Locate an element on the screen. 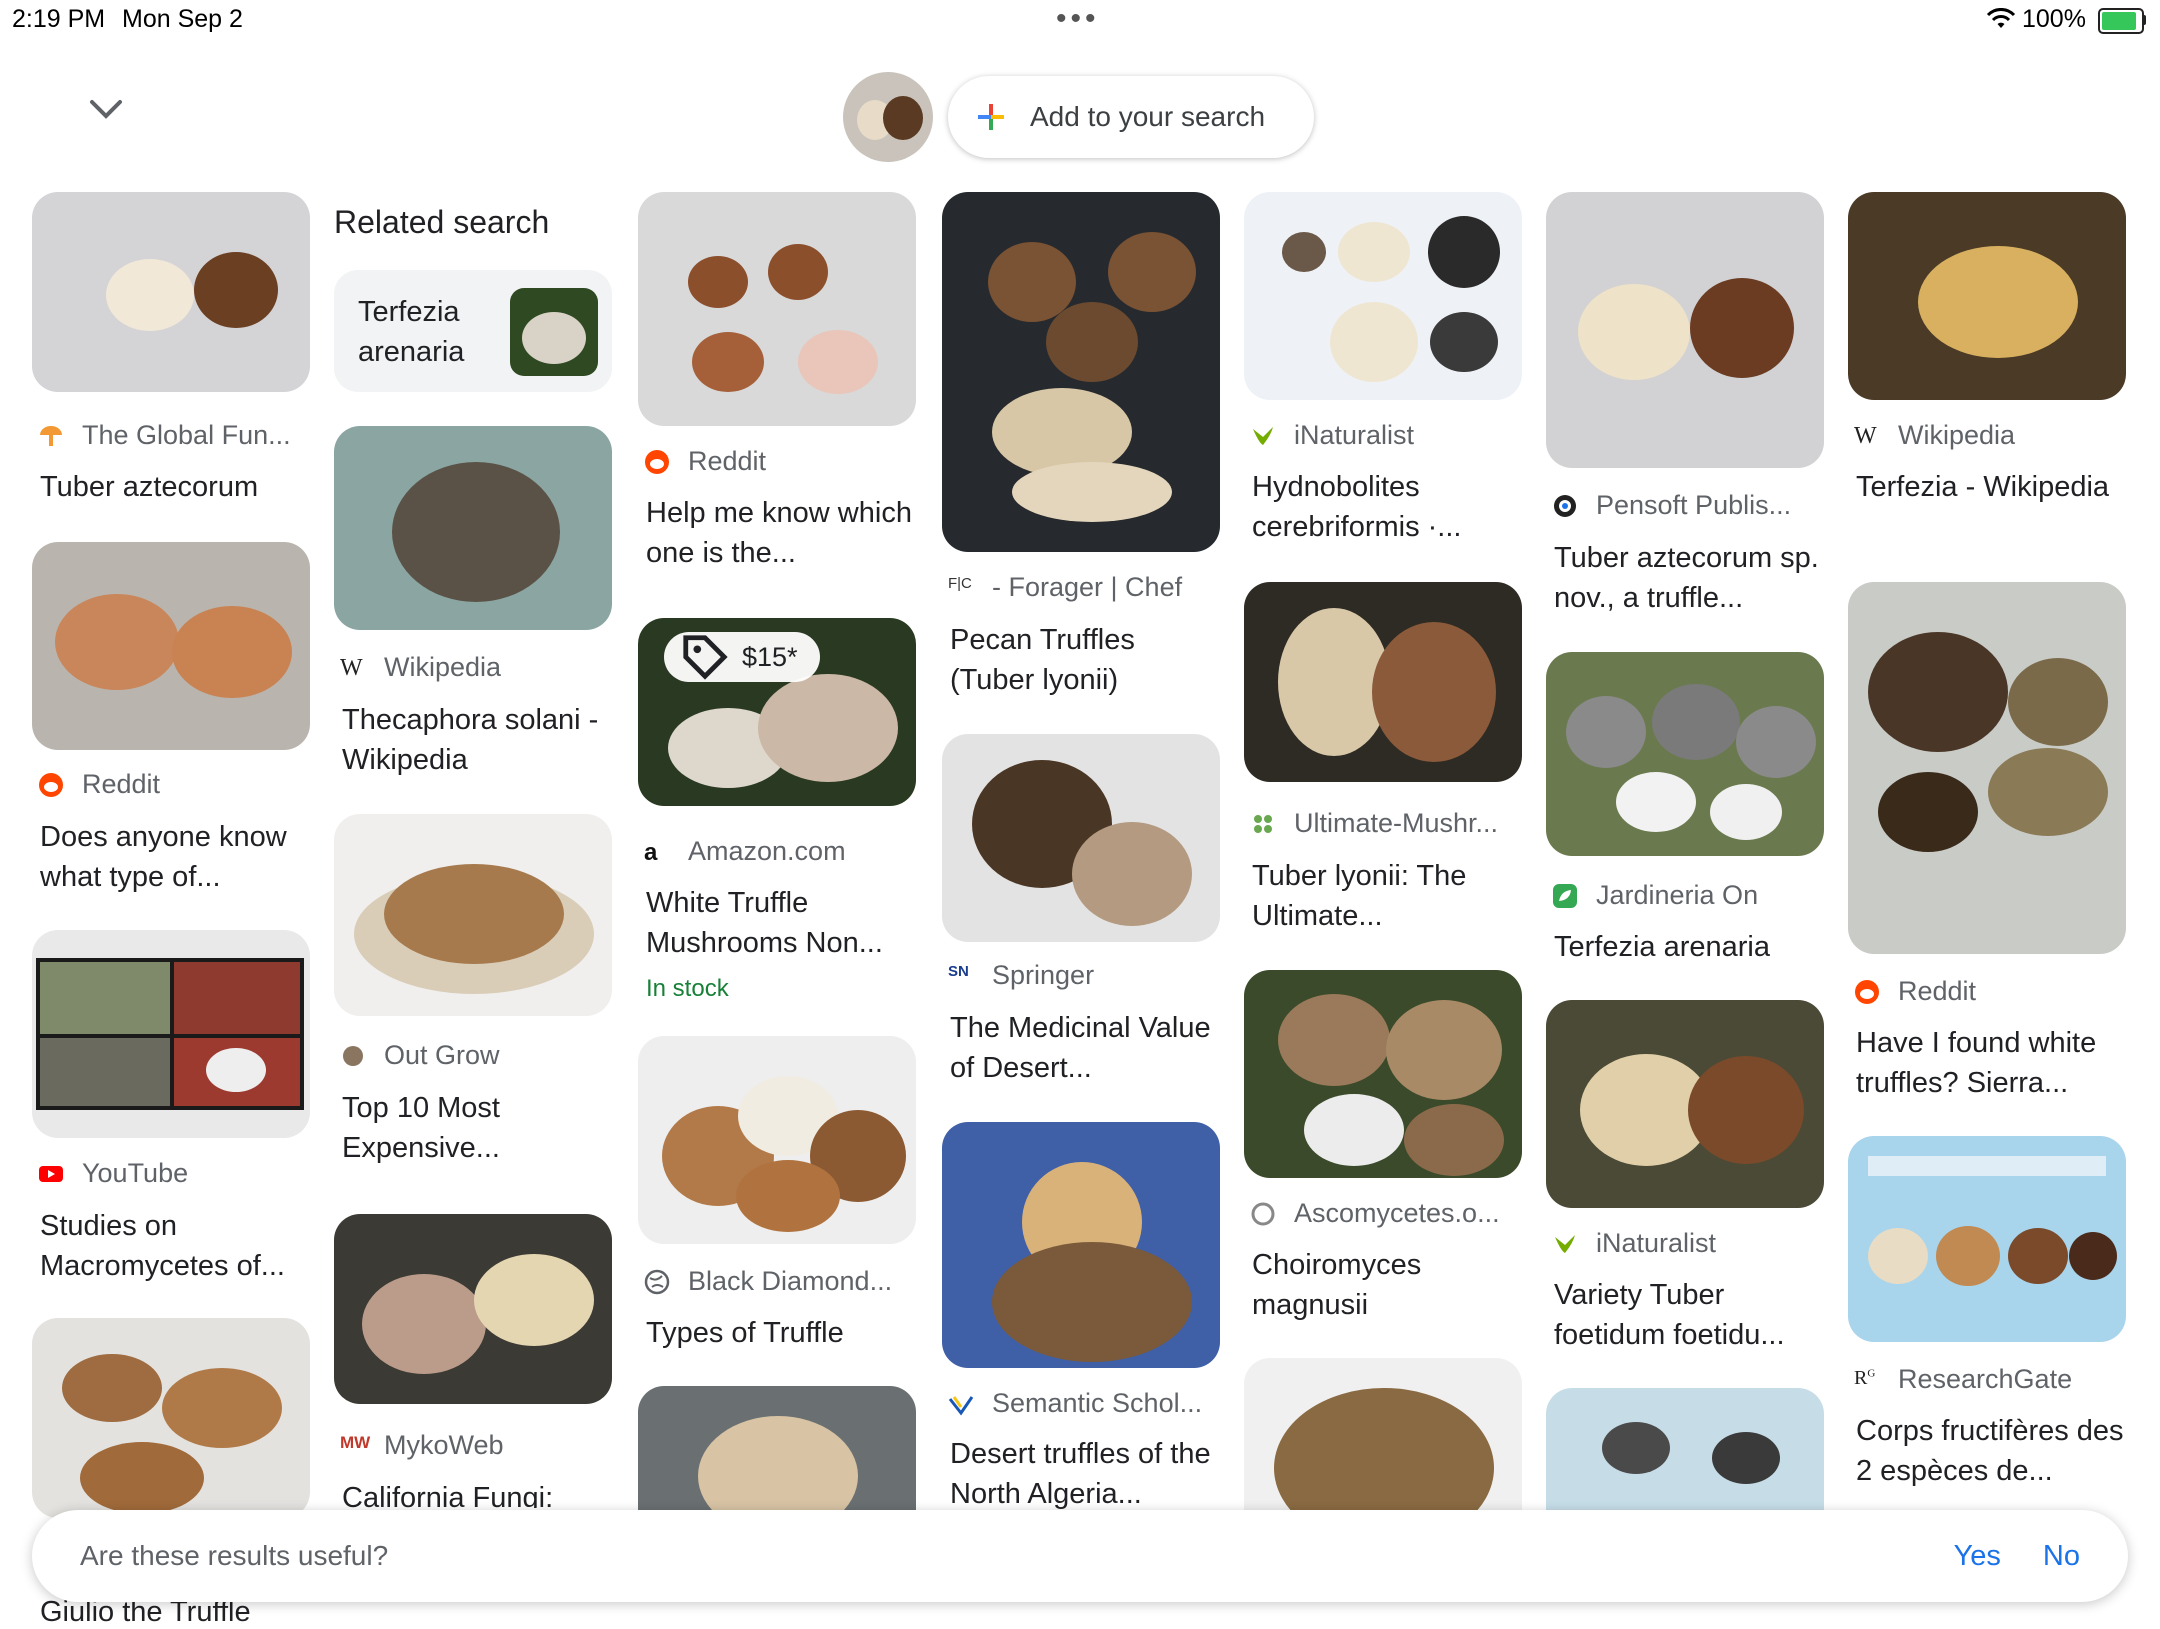  price-badge: $15* is located at coordinates (742, 657).